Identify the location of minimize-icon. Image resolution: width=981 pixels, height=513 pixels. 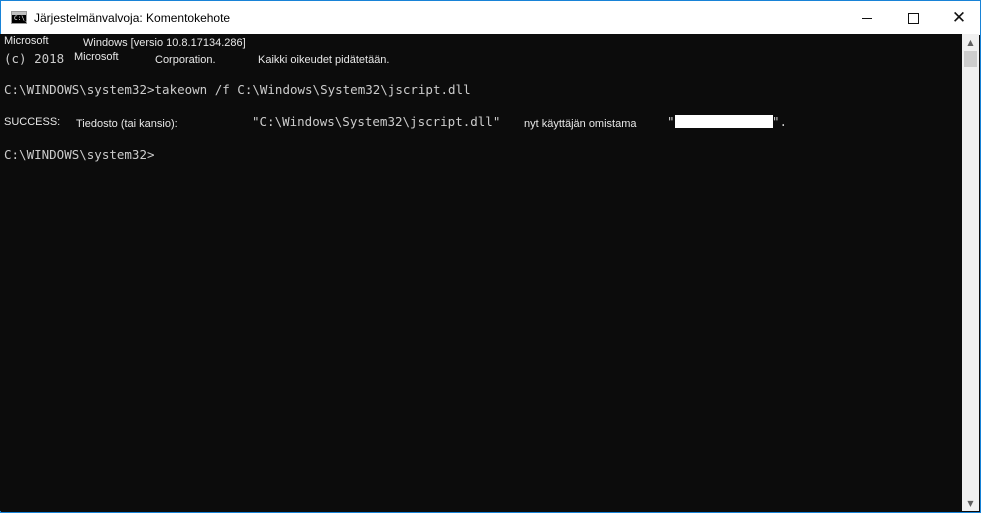
(867, 18).